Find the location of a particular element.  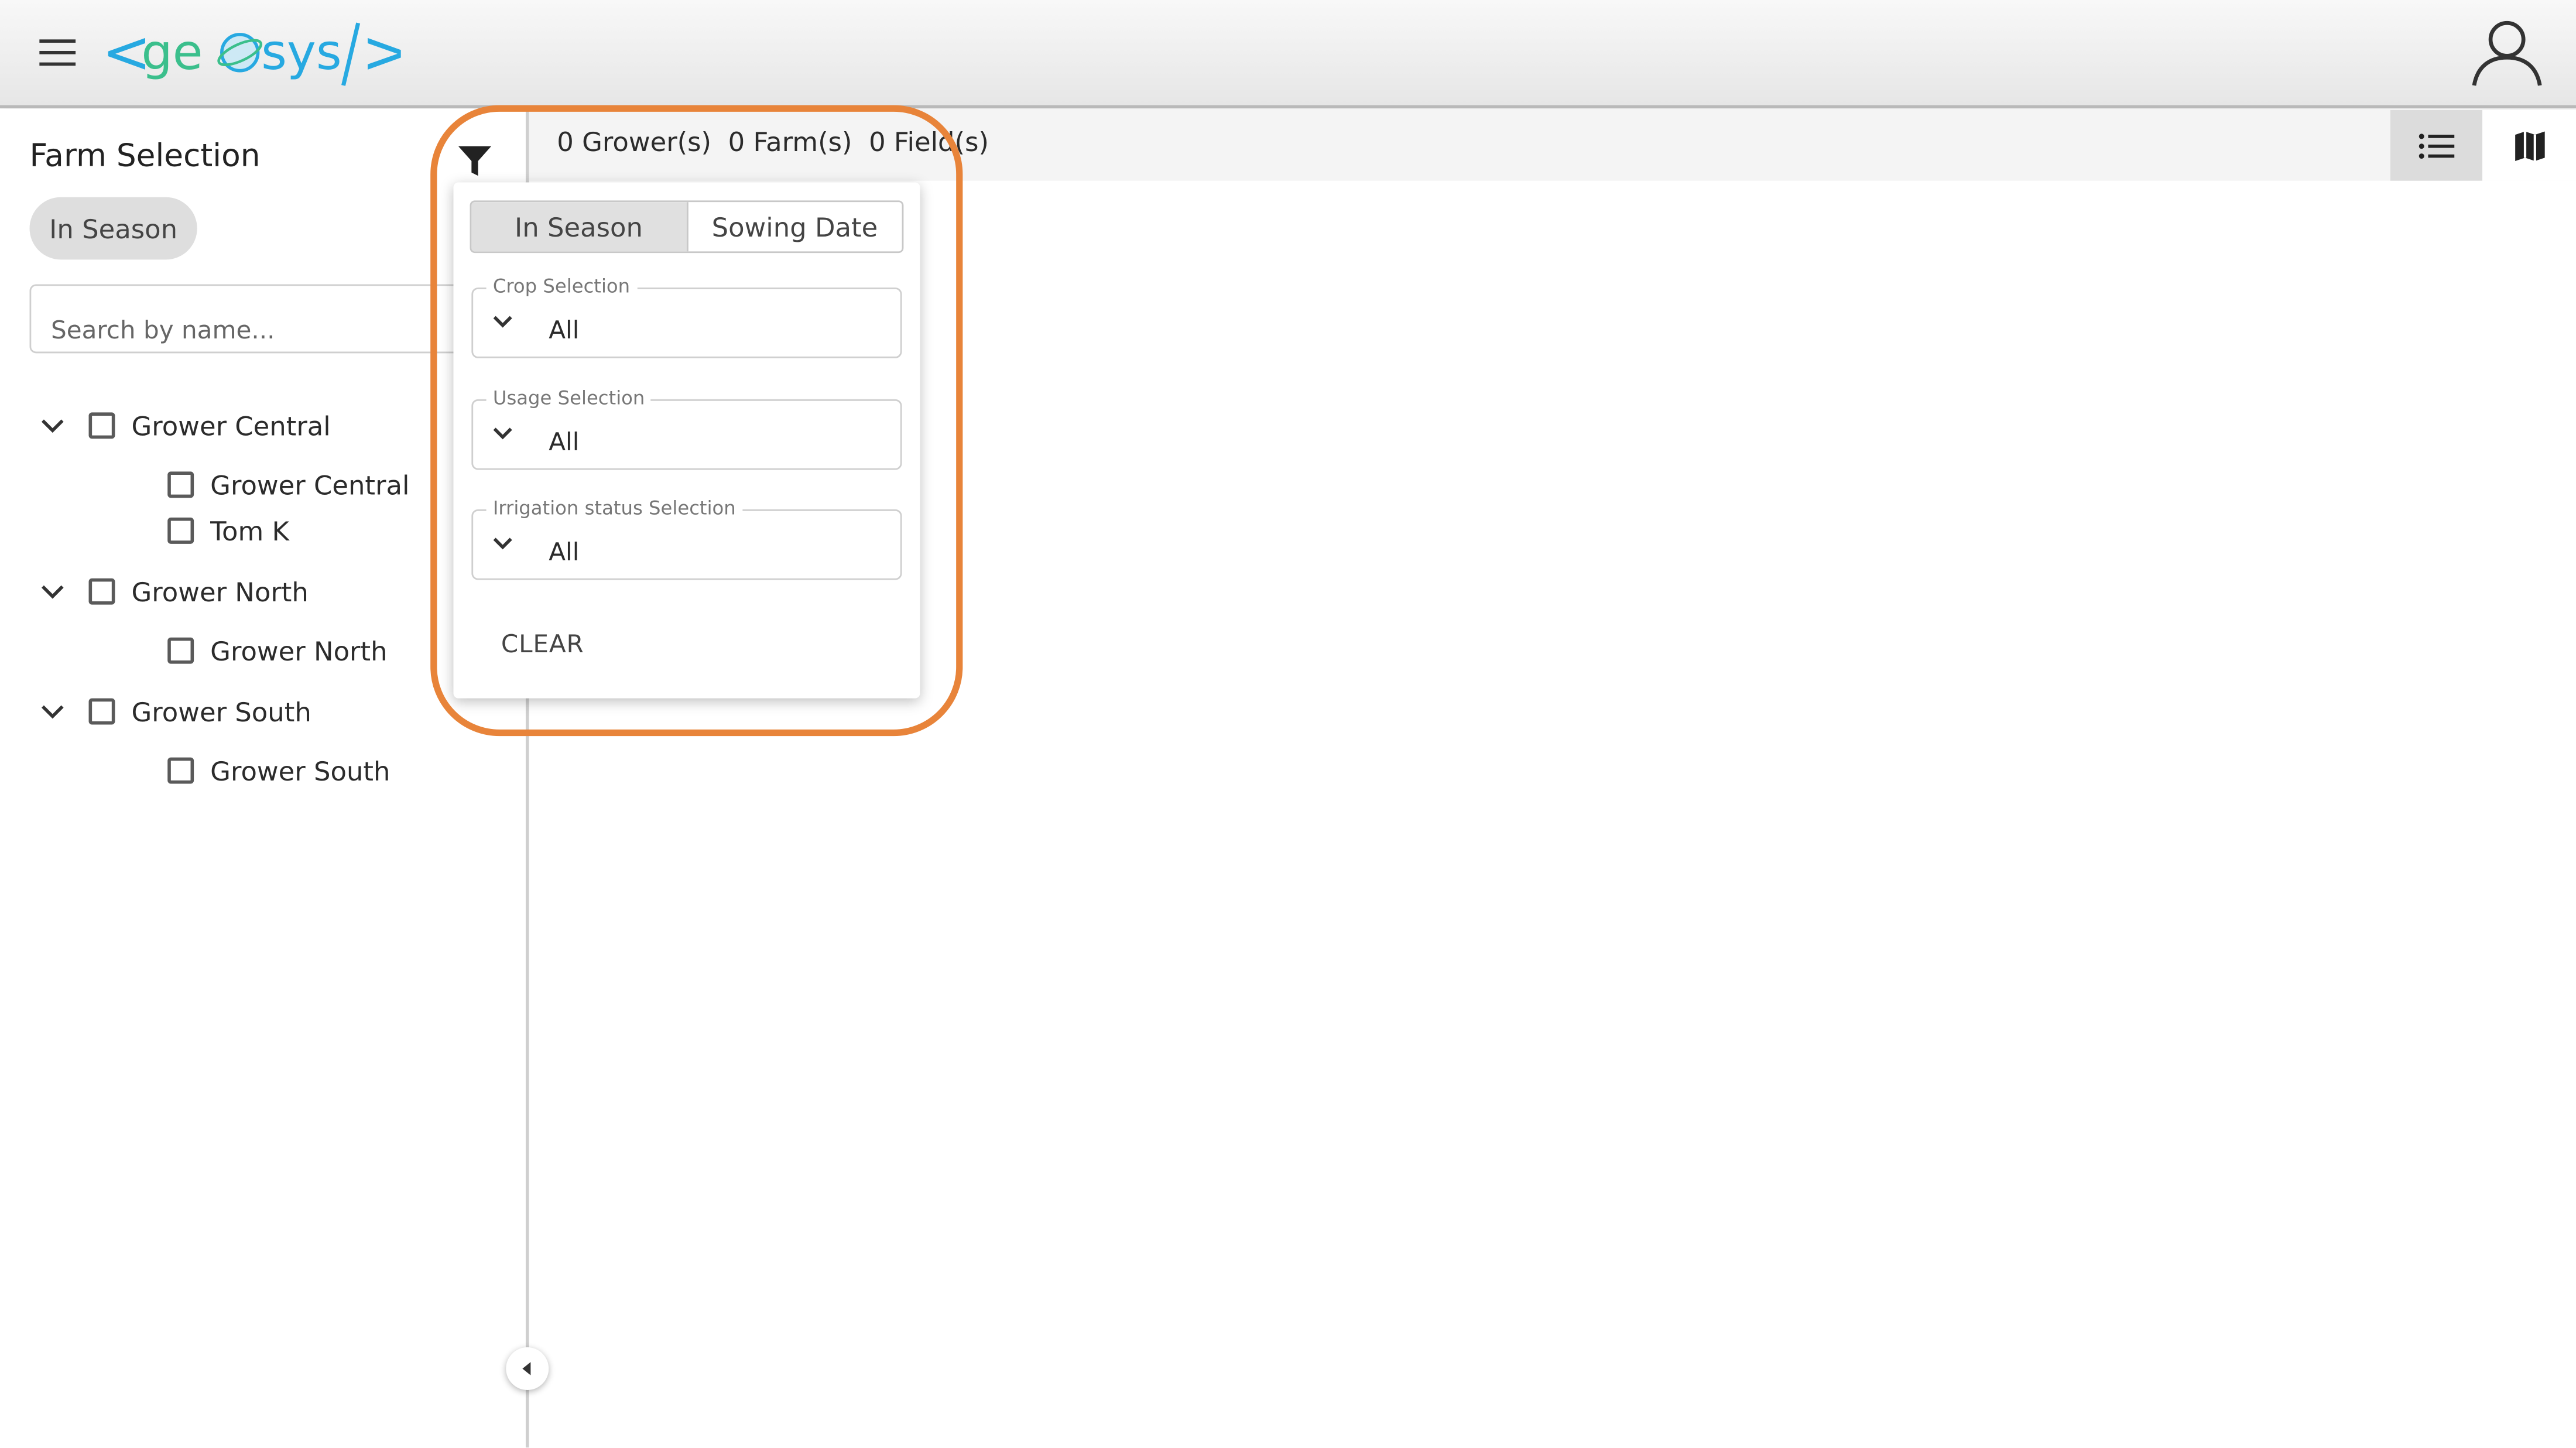

search-input is located at coordinates (251, 319).